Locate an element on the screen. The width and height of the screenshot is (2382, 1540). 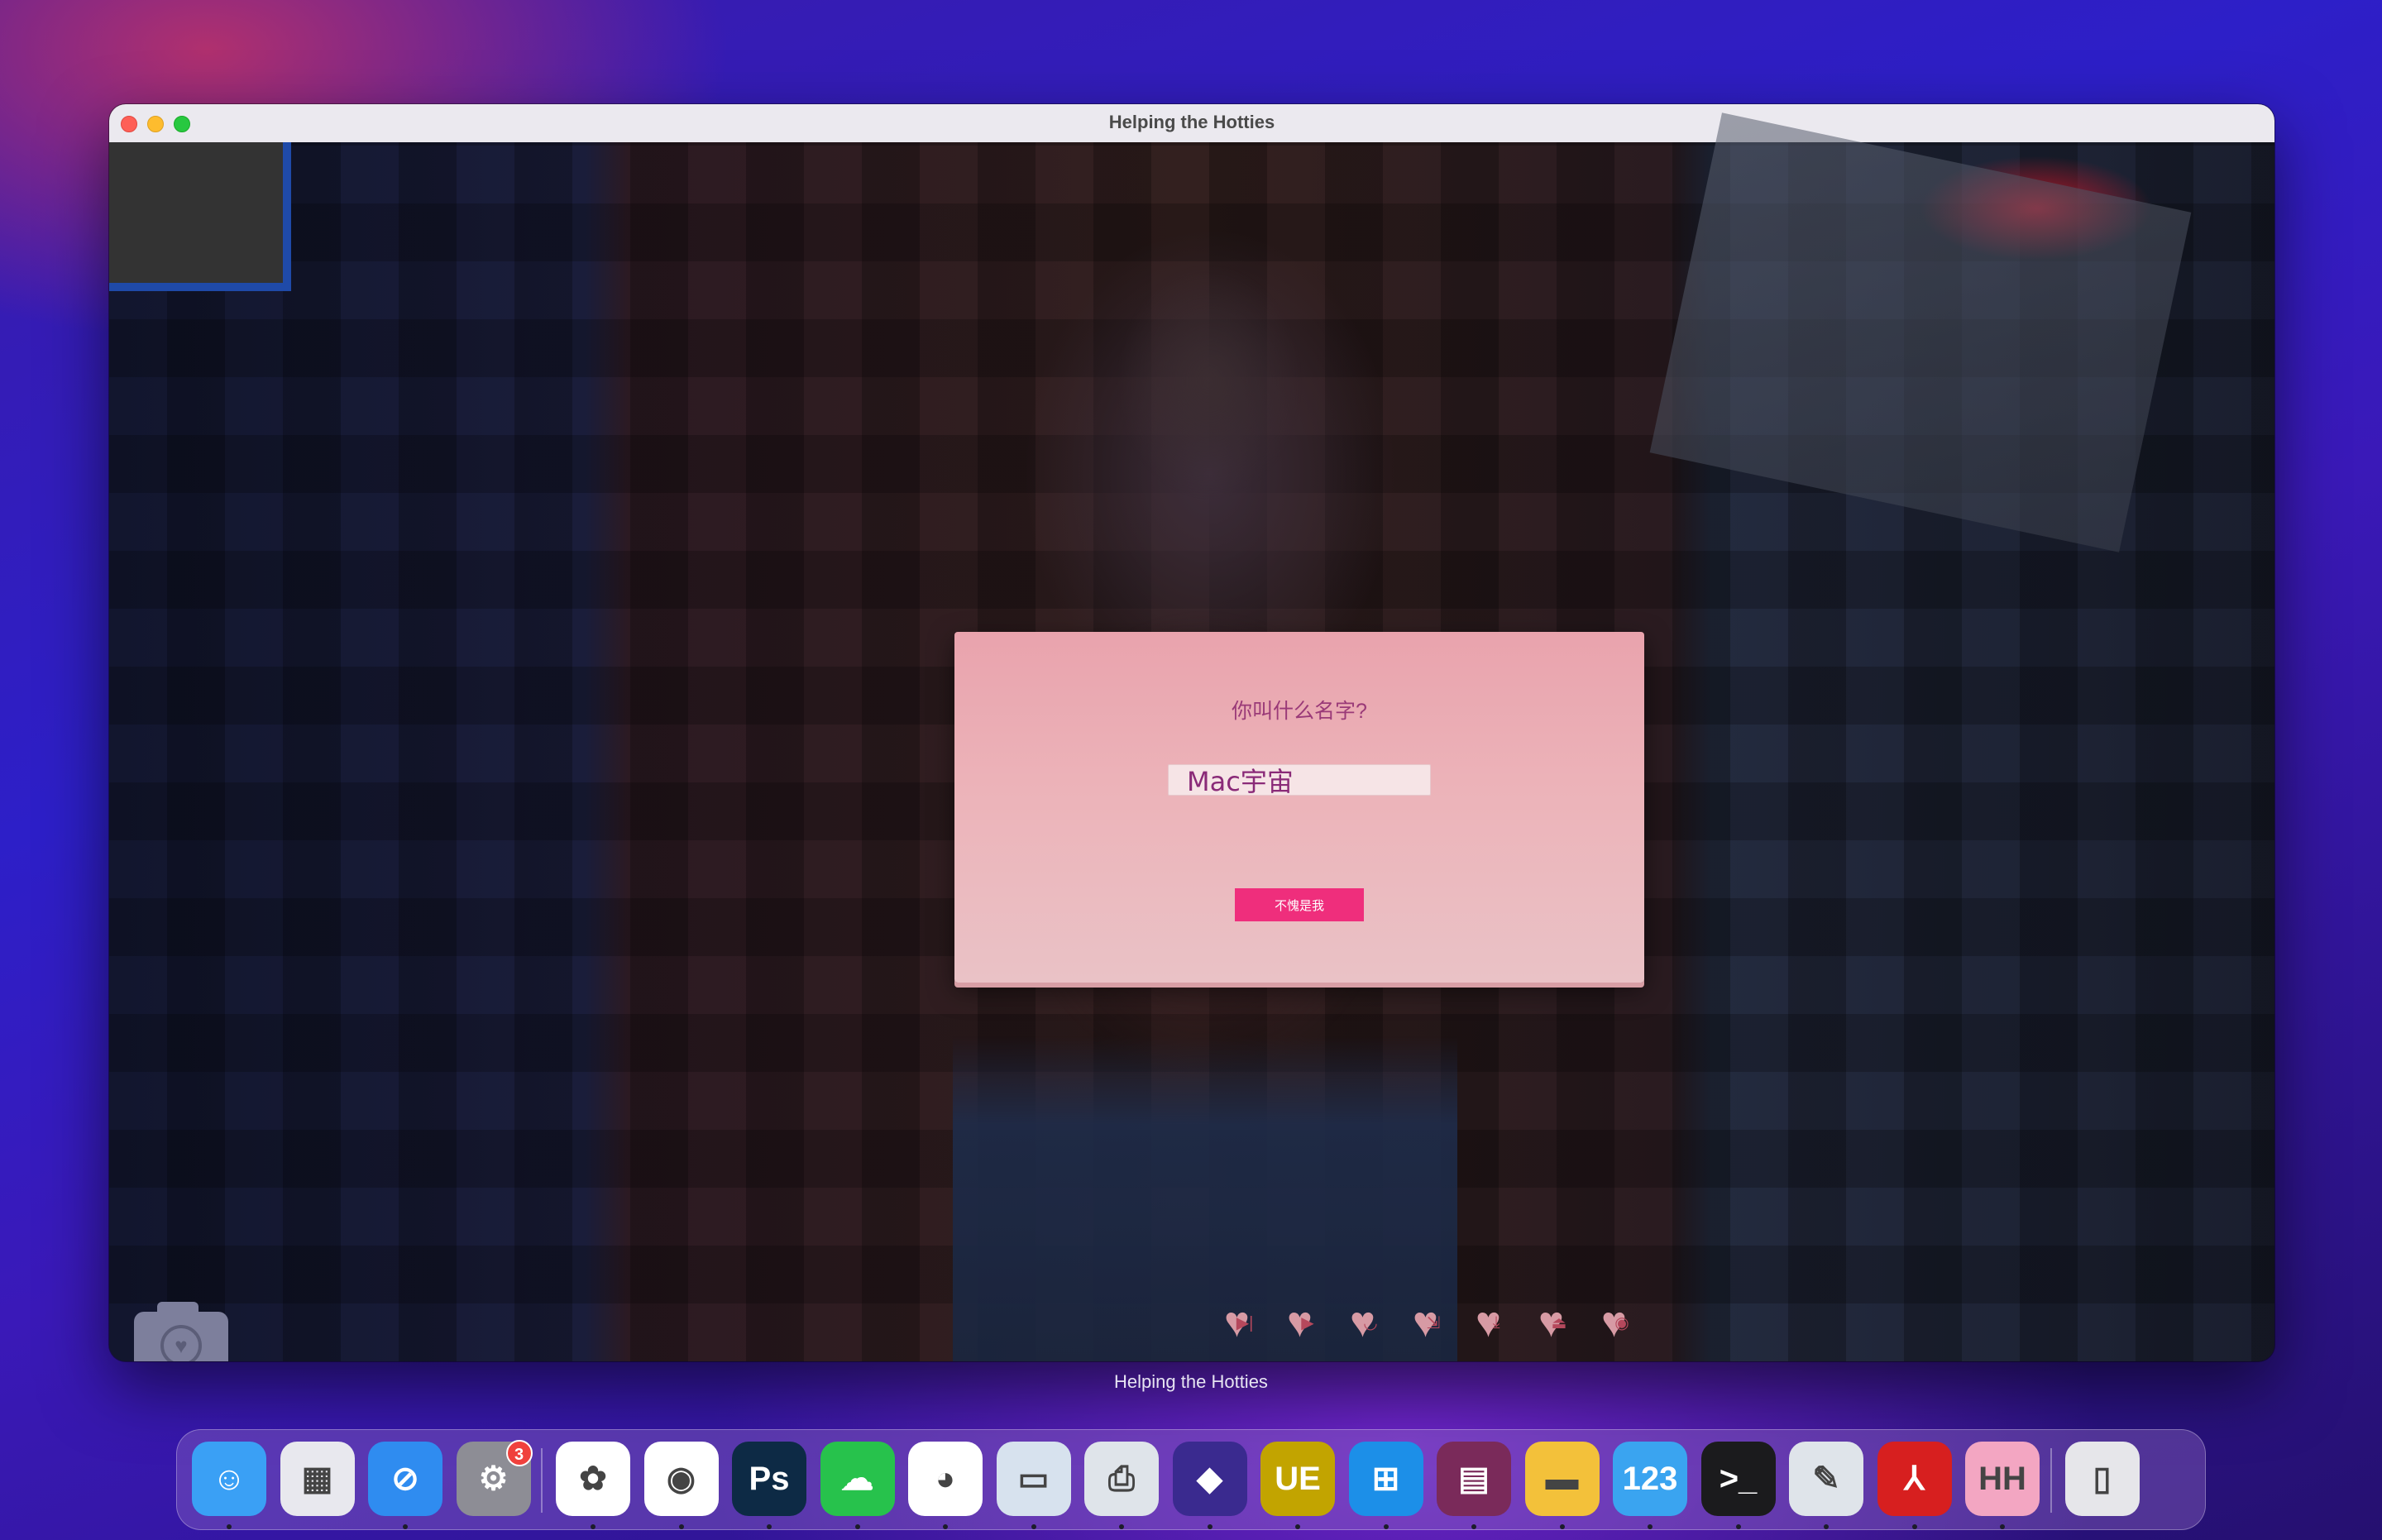
quick-menu-play-button: ♥ ▶ is located at coordinates (1307, 1322).